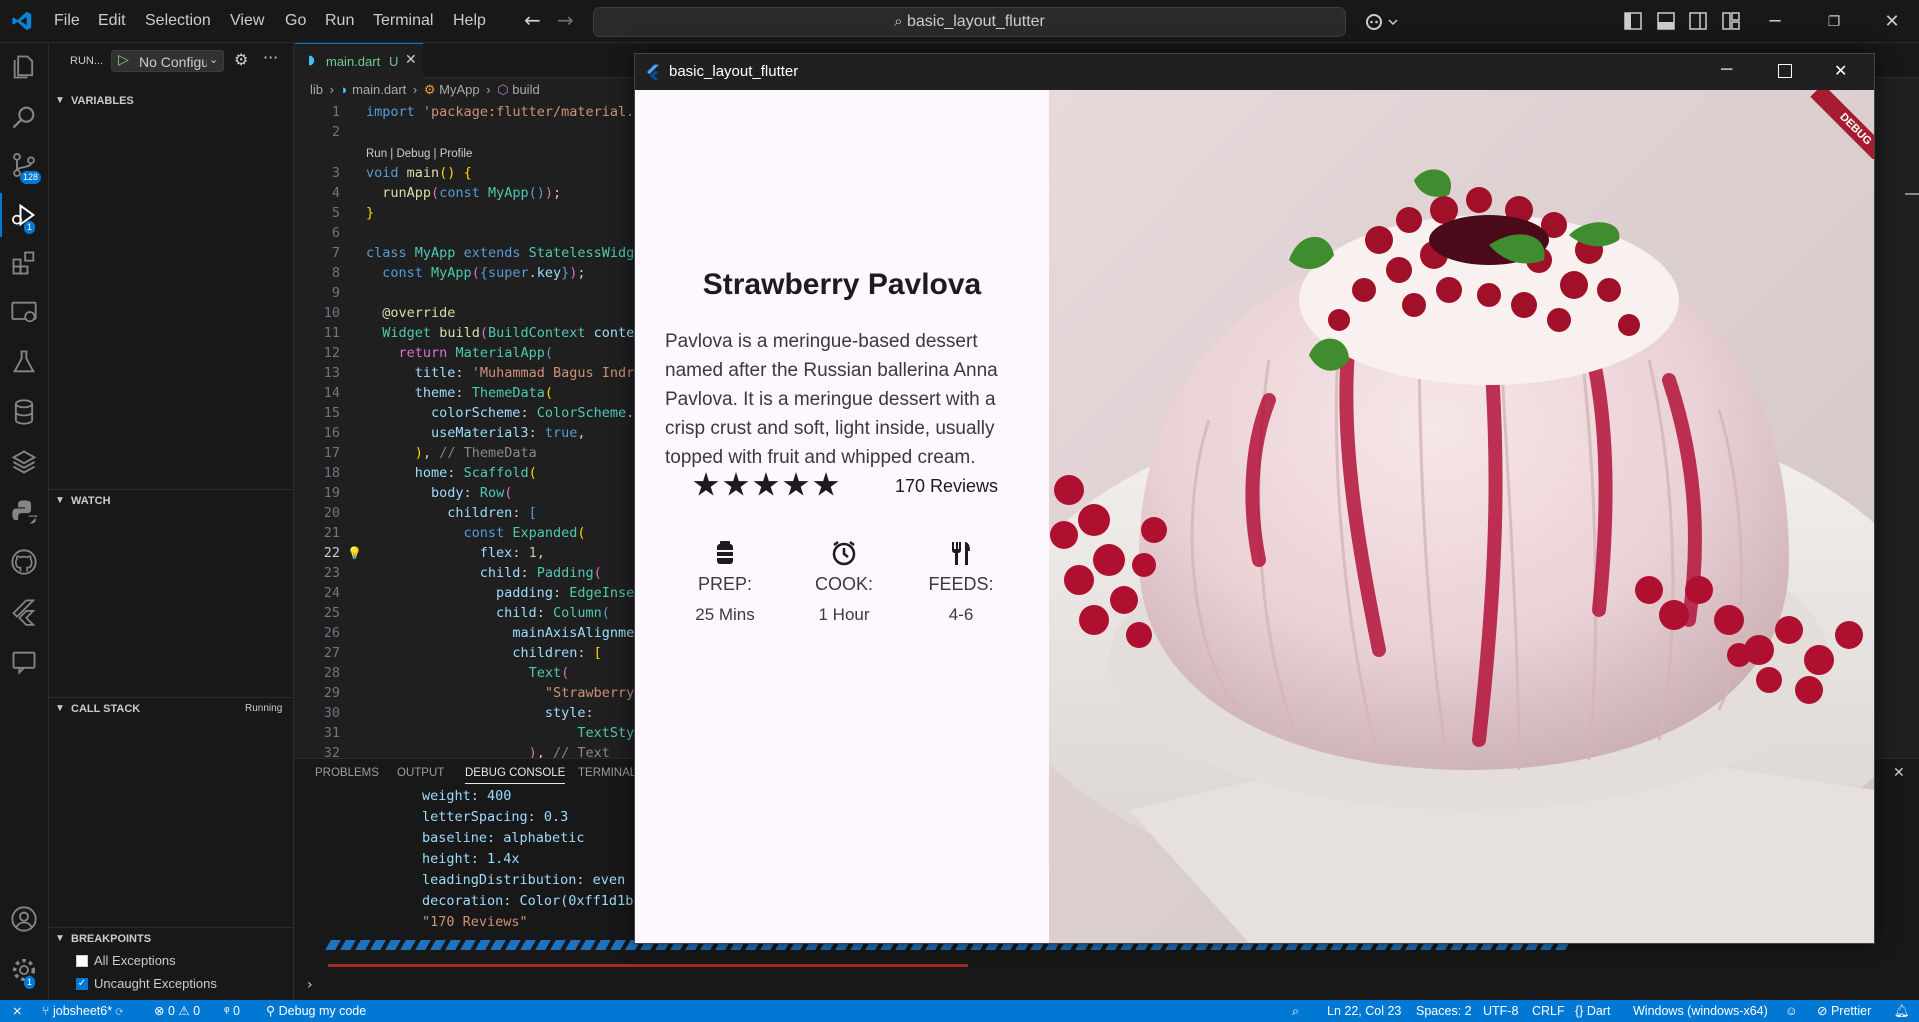 Image resolution: width=1919 pixels, height=1022 pixels. I want to click on debug-label: Debug my code, so click(322, 1011).